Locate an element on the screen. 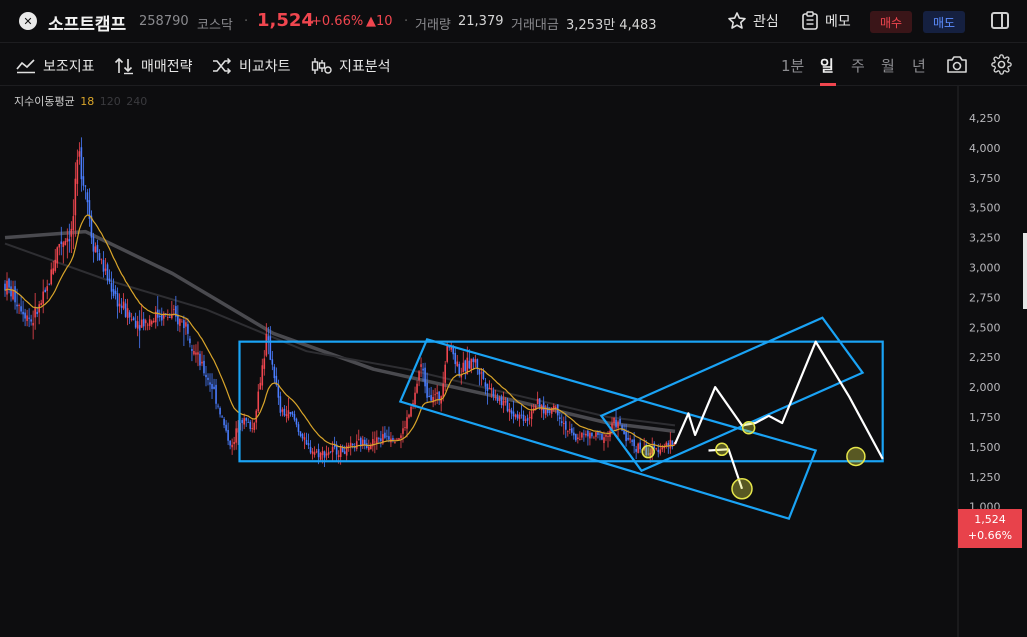 The height and width of the screenshot is (637, 1027). timeframe-year: 년 is located at coordinates (919, 65).